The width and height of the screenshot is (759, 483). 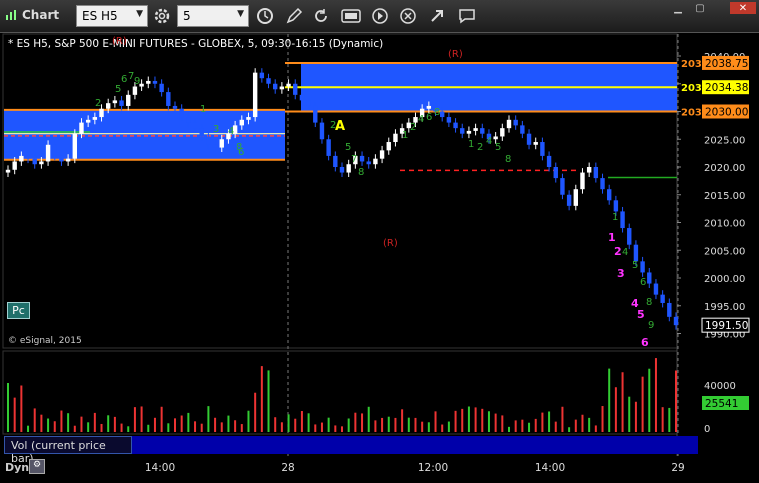 I want to click on dynamic-icon: ⚙, so click(x=37, y=466).